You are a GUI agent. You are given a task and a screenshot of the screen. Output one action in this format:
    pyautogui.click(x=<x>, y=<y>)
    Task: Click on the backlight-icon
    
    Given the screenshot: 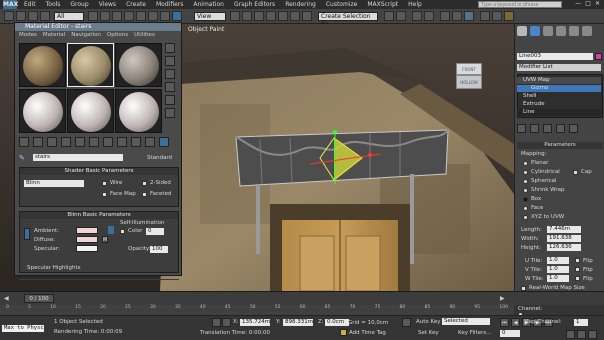 What is the action you would take?
    pyautogui.click(x=170, y=61)
    